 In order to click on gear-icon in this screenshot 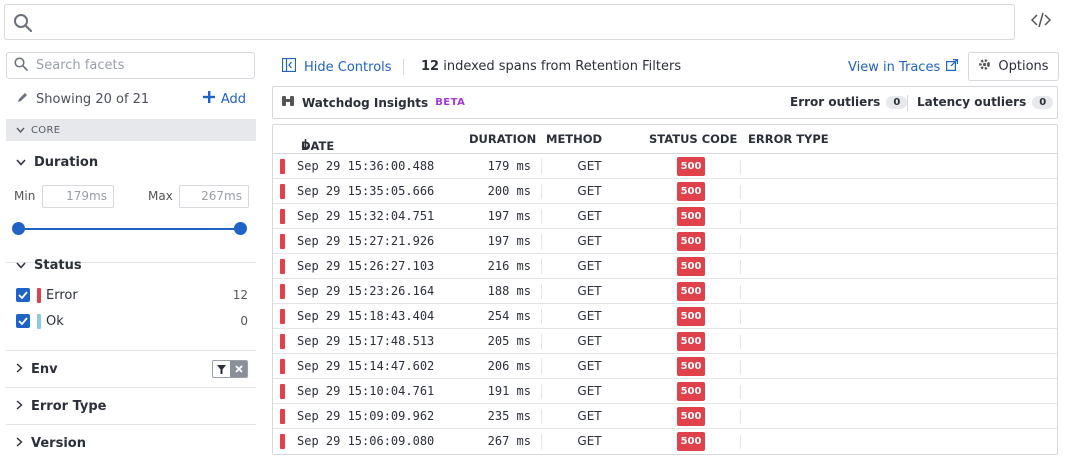, I will do `click(984, 66)`.